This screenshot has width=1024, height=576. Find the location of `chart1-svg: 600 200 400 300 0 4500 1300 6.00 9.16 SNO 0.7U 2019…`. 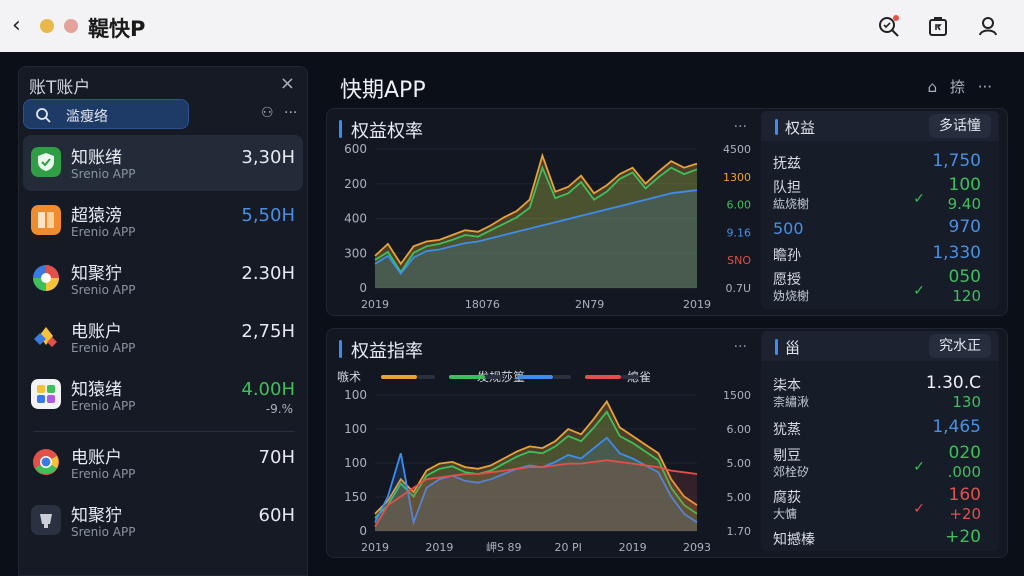

chart1-svg: 600 200 400 300 0 4500 1300 6.00 9.16 SNO 0.7U 2019… is located at coordinates (548, 226).